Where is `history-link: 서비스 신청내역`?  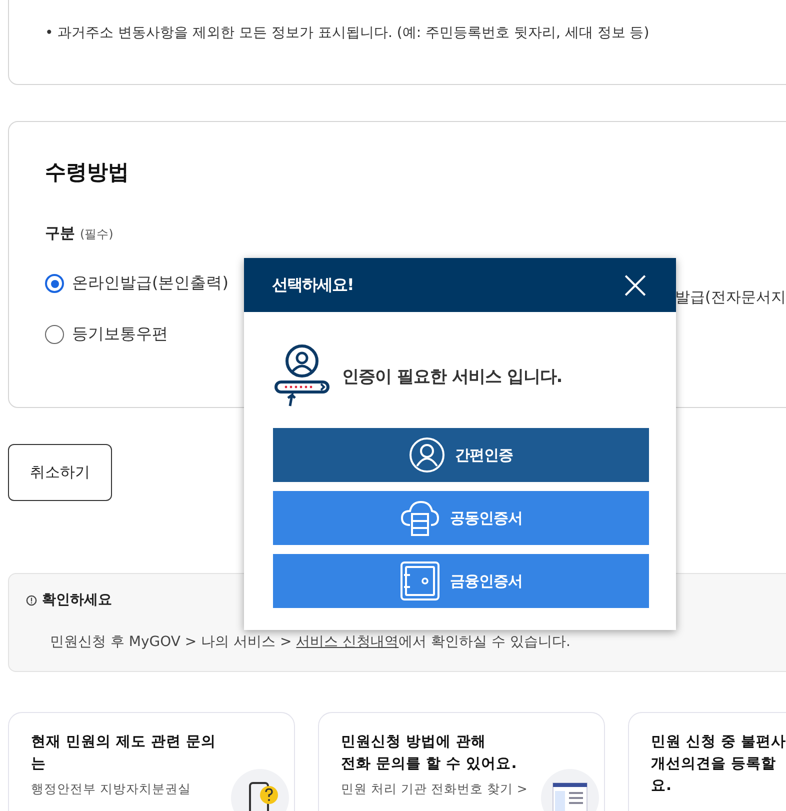
history-link: 서비스 신청내역 is located at coordinates (347, 642).